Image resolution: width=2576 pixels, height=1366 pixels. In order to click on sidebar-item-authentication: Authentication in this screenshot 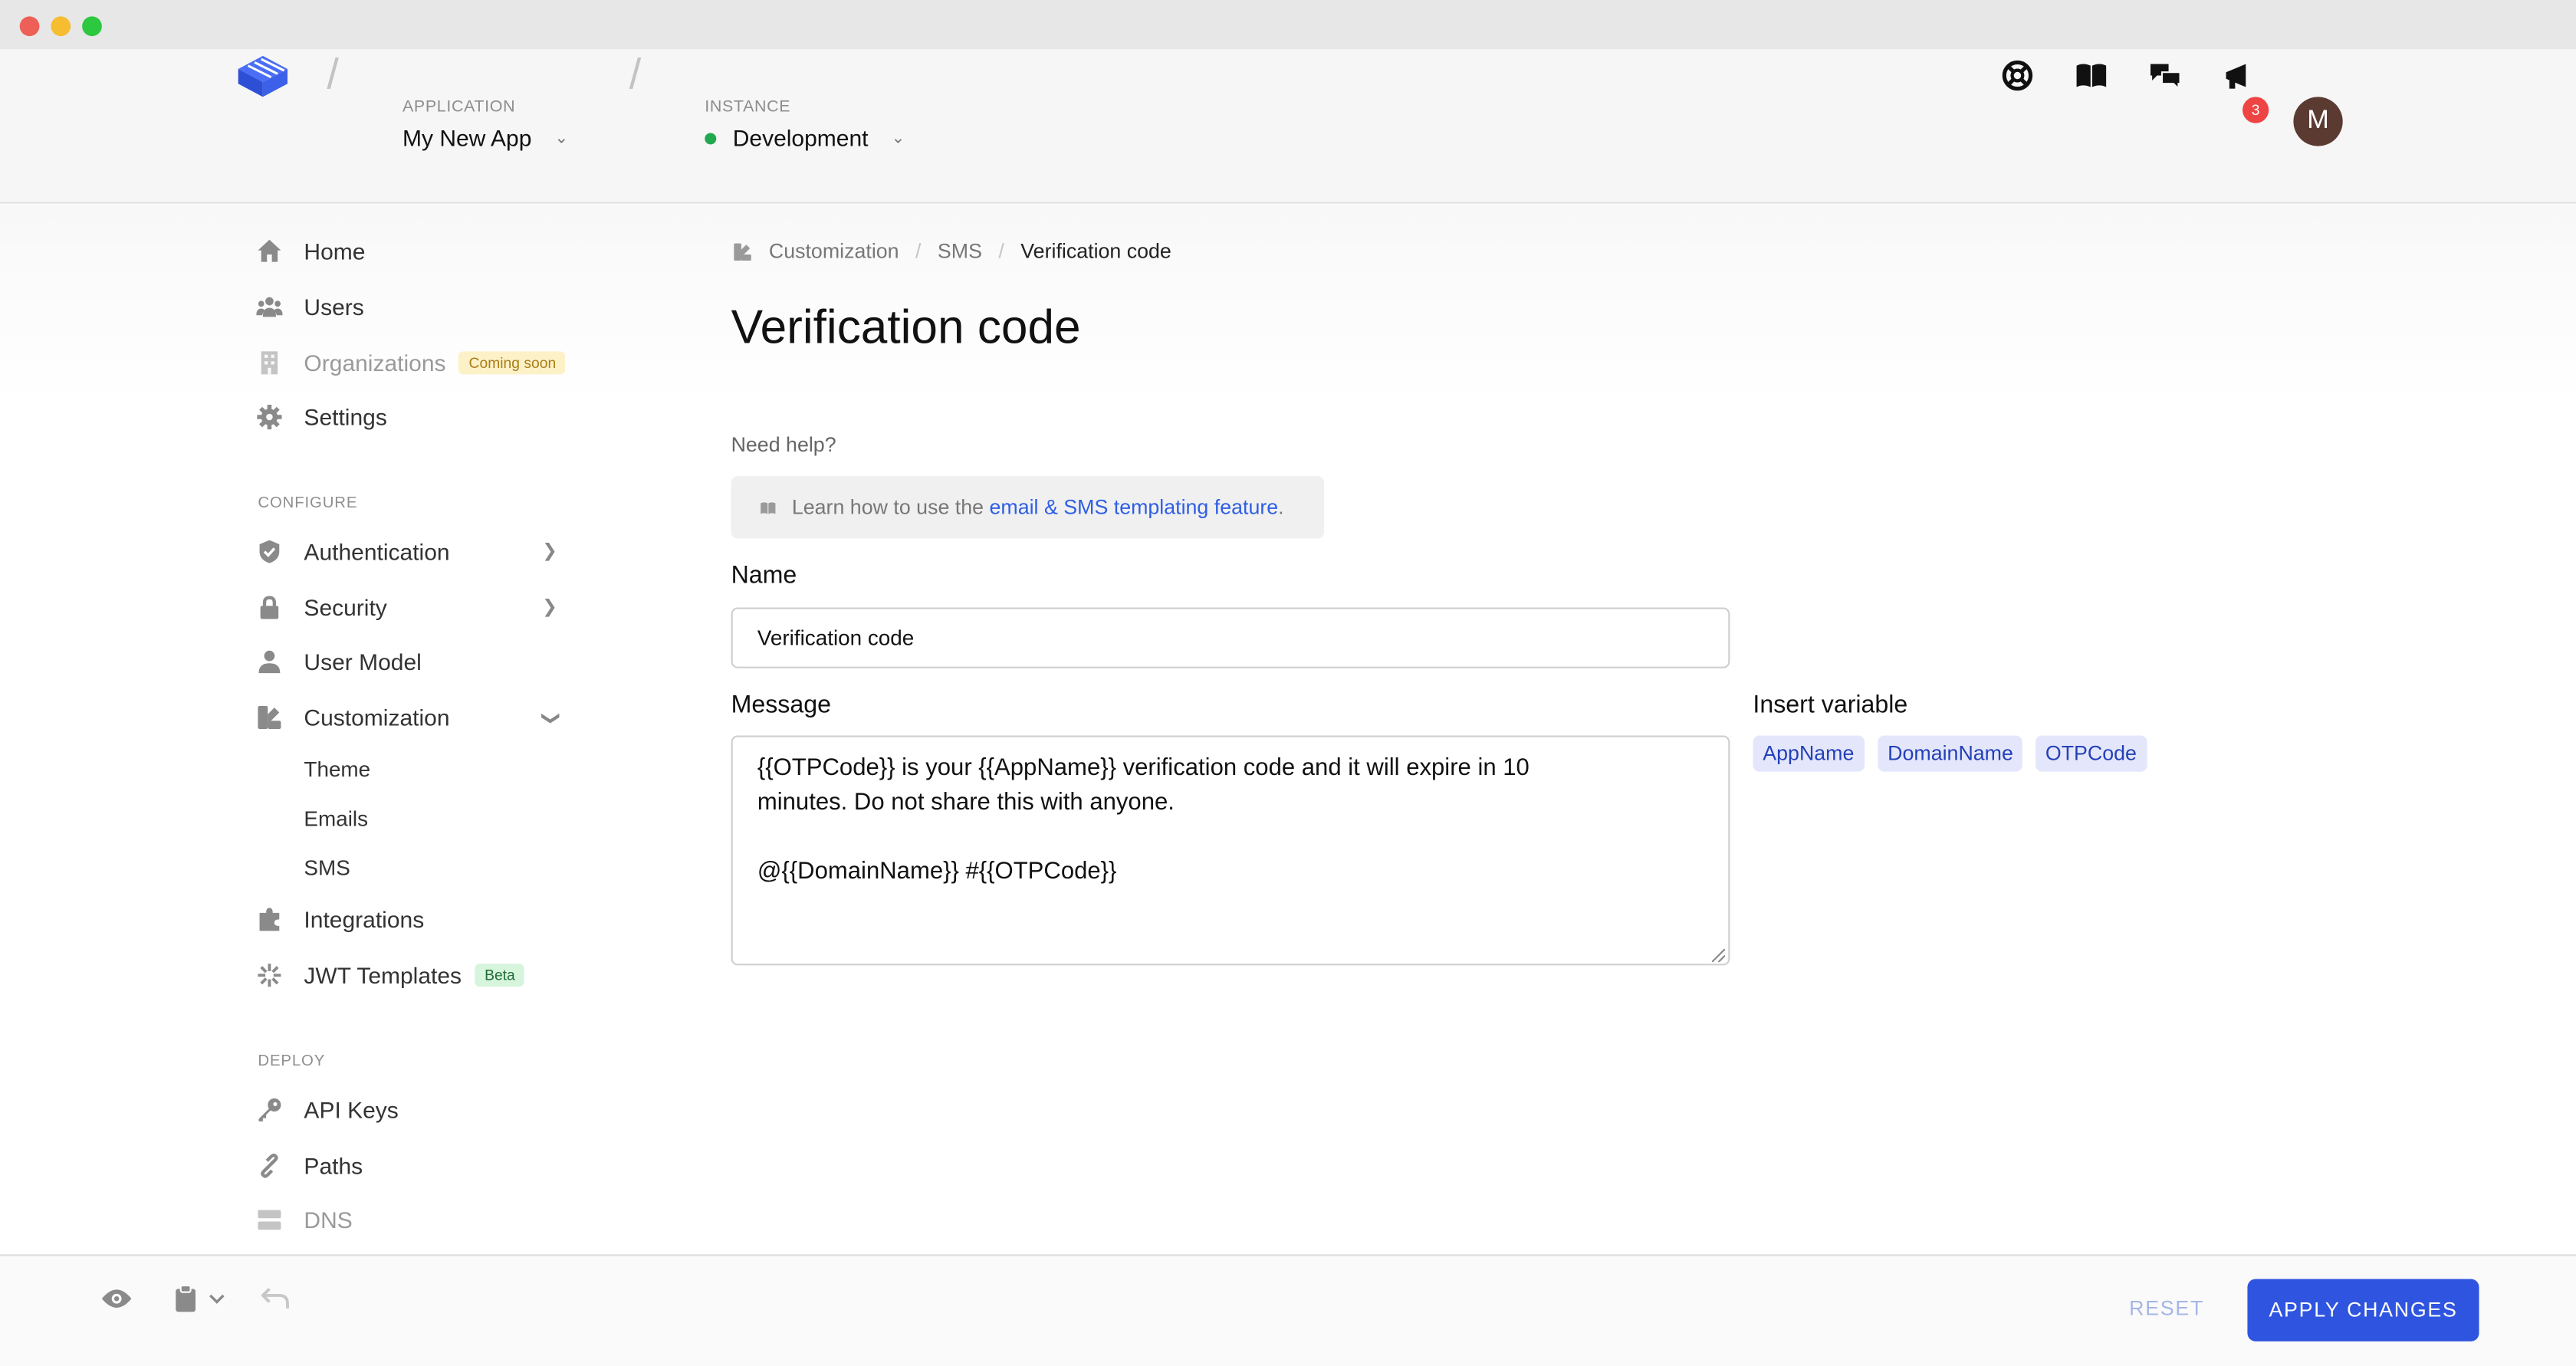, I will do `click(353, 551)`.